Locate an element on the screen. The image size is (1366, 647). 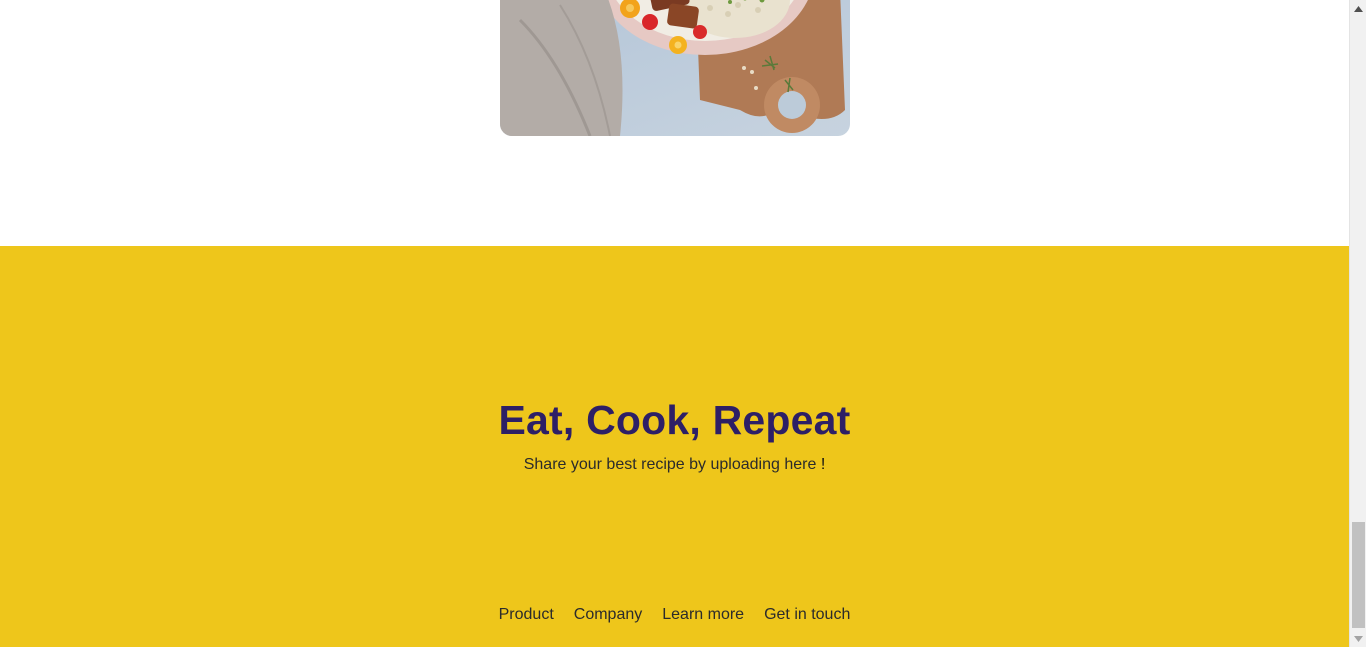
scrollbar-thumb is located at coordinates (1358, 575).